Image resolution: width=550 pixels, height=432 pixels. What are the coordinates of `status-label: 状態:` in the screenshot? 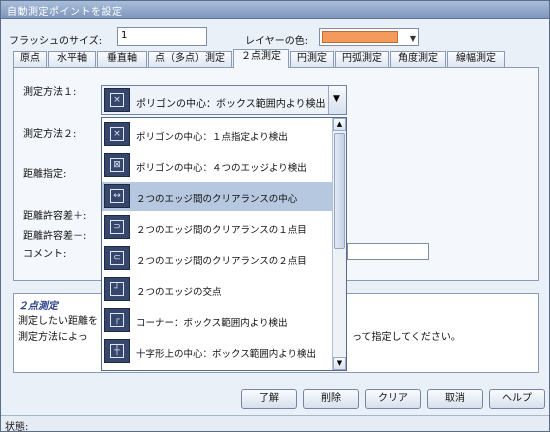 It's located at (17, 427).